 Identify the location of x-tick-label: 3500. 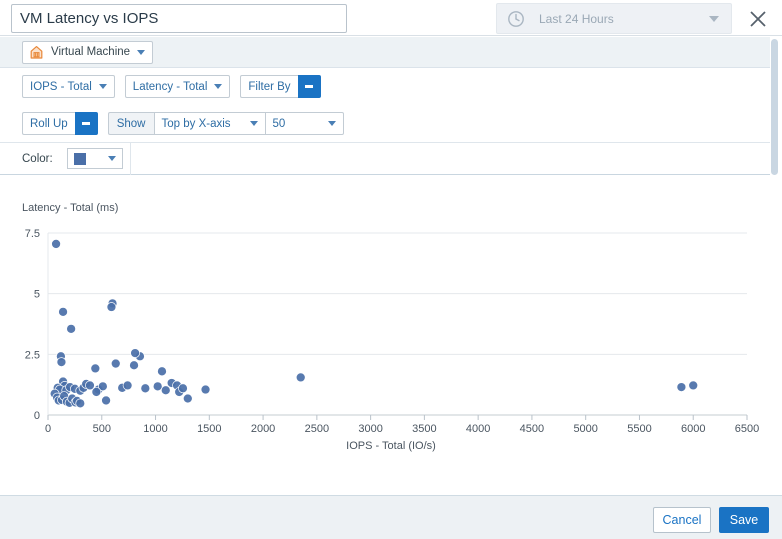
(424, 429).